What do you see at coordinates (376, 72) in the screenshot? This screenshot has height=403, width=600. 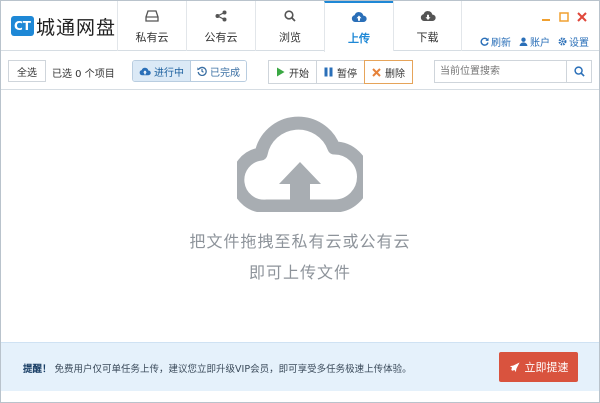 I see `close-icon` at bounding box center [376, 72].